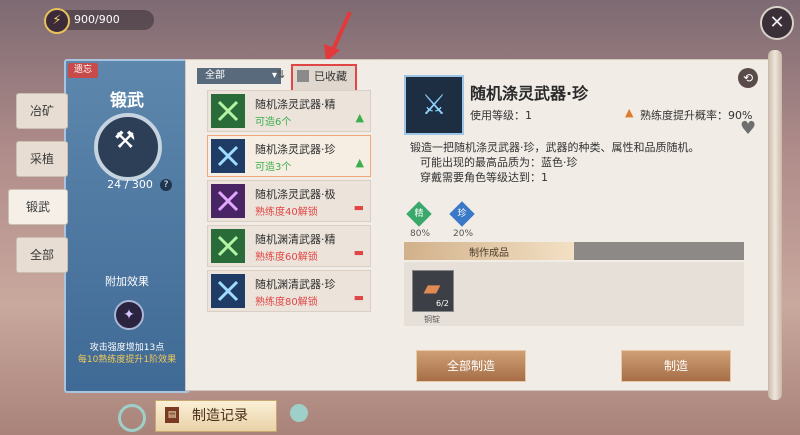 This screenshot has width=800, height=435. What do you see at coordinates (295, 239) in the screenshot?
I see `recipe-name: 随机渊清武器·精` at bounding box center [295, 239].